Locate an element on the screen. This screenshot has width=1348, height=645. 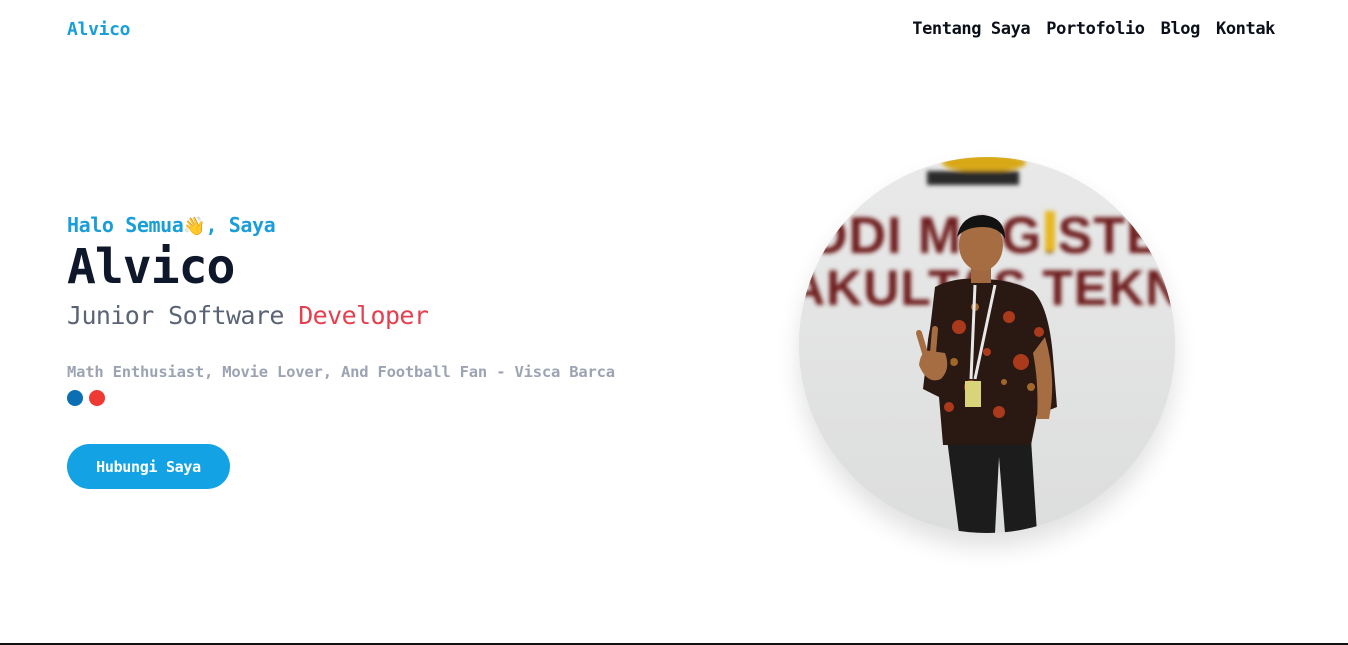
brand-logo-link: Alvico is located at coordinates (99, 29).